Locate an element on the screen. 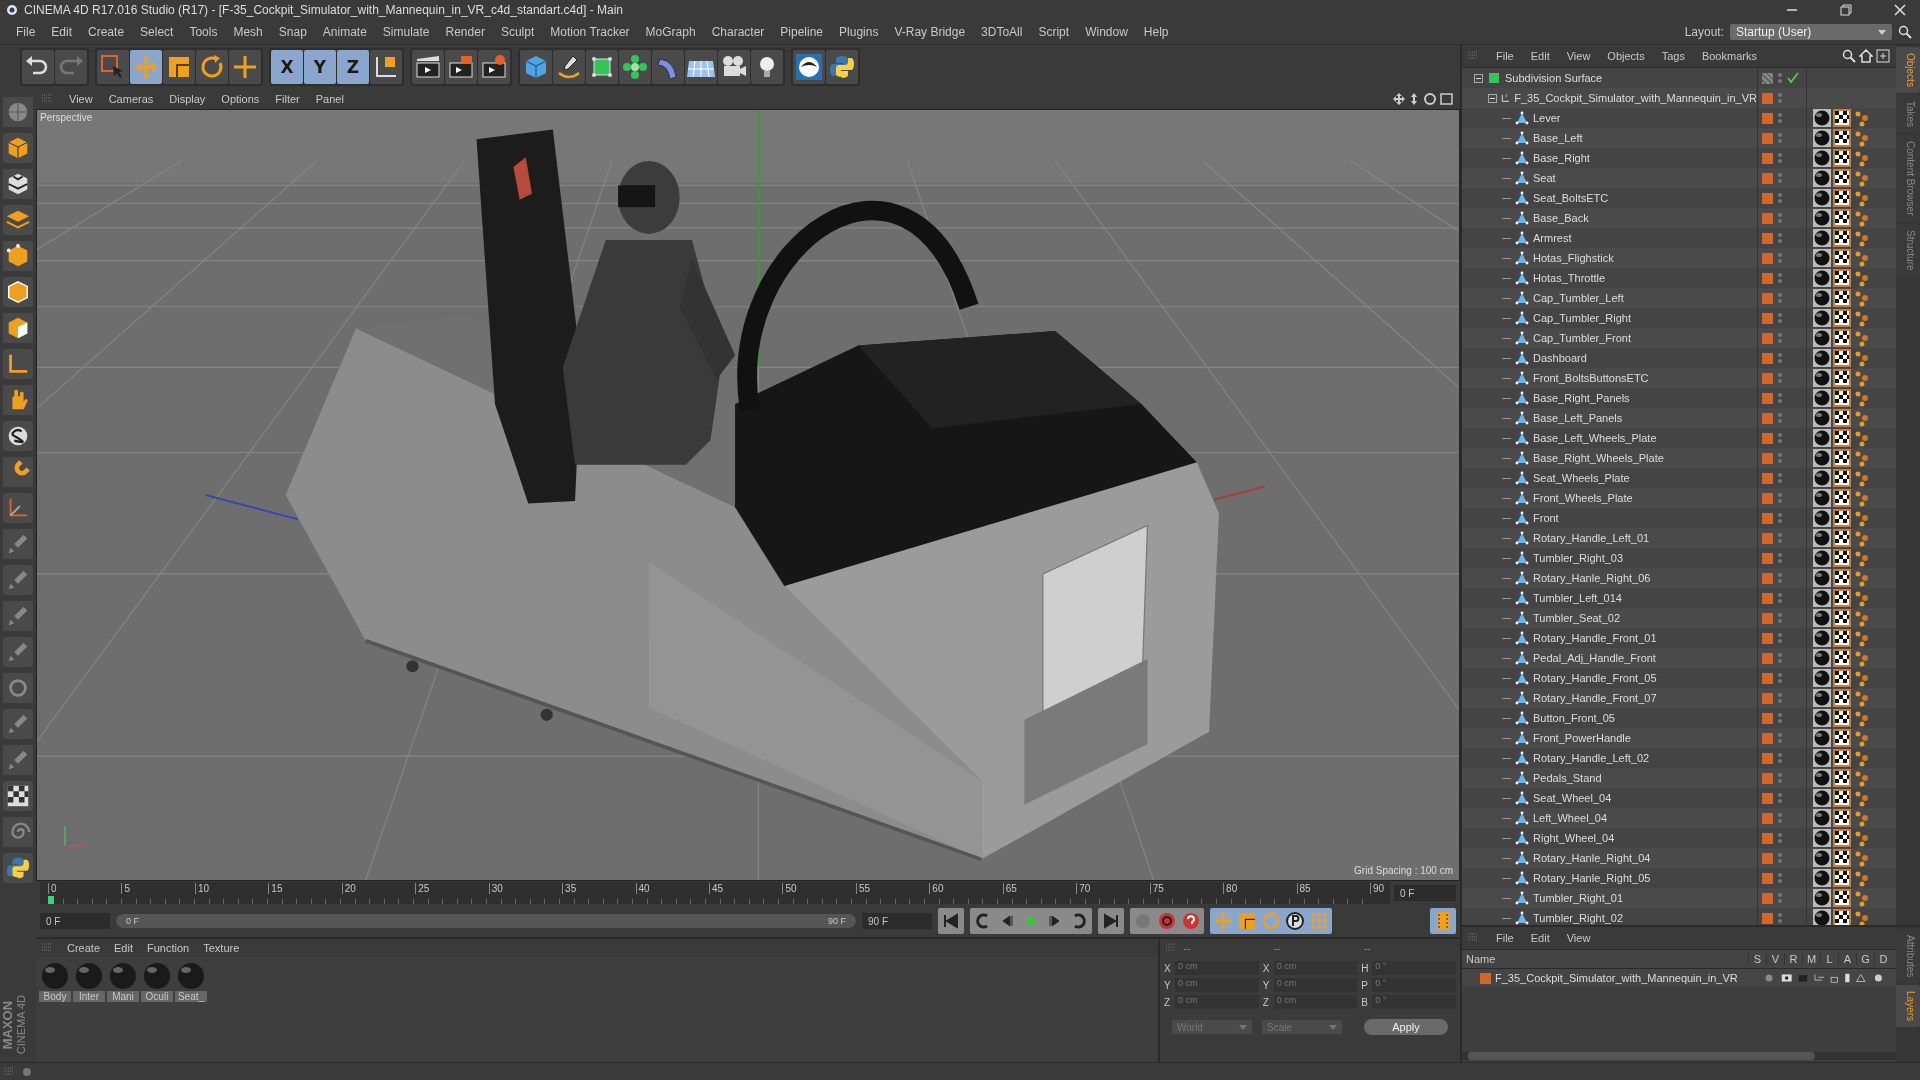  material-name: Body is located at coordinates (55, 996).